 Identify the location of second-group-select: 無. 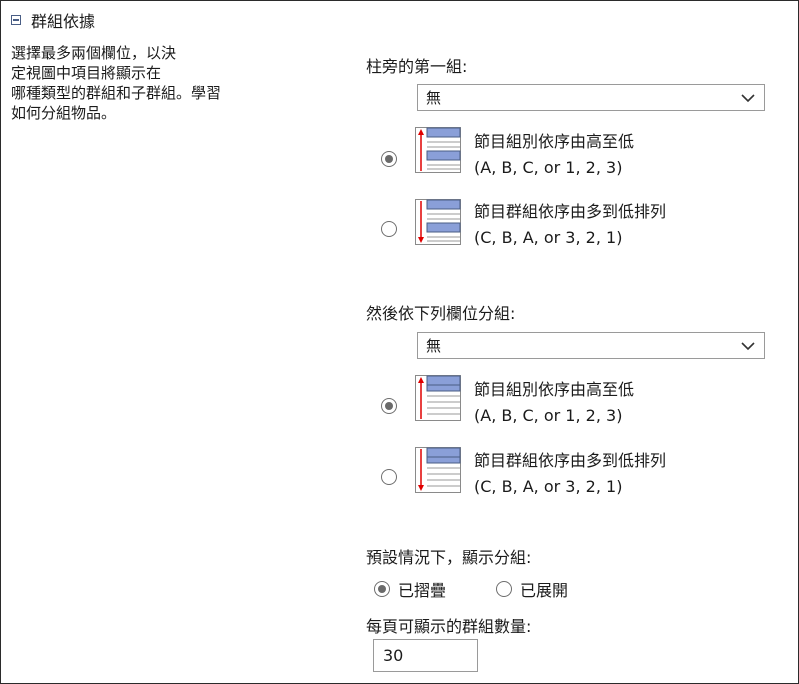
(591, 345).